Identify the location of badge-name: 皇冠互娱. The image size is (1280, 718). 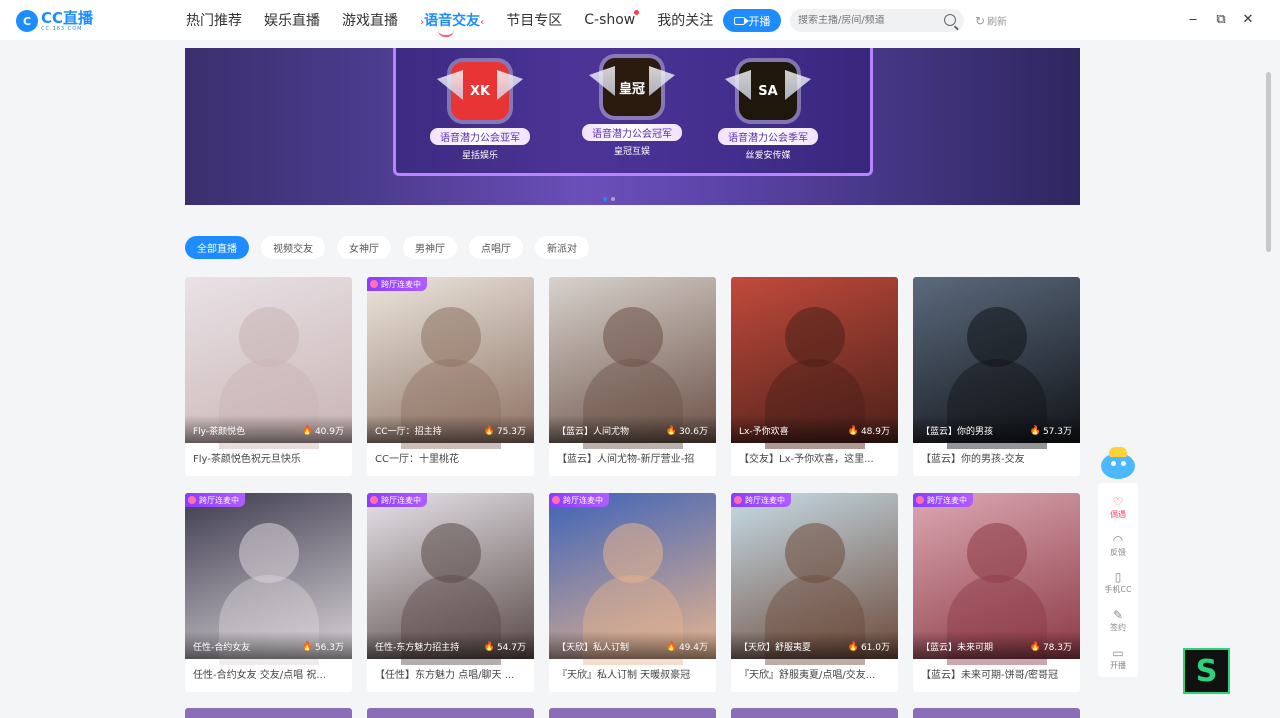
(631, 152).